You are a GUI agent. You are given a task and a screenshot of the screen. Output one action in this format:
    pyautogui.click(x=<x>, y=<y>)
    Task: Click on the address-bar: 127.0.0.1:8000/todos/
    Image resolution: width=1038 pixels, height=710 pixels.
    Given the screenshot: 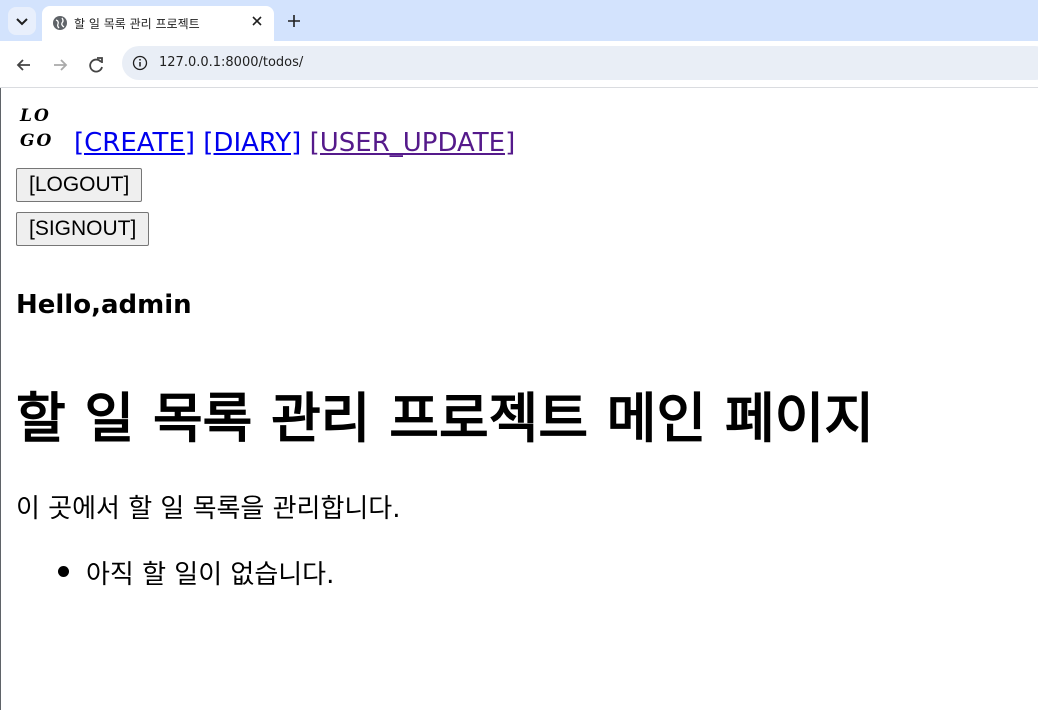 What is the action you would take?
    pyautogui.click(x=580, y=63)
    